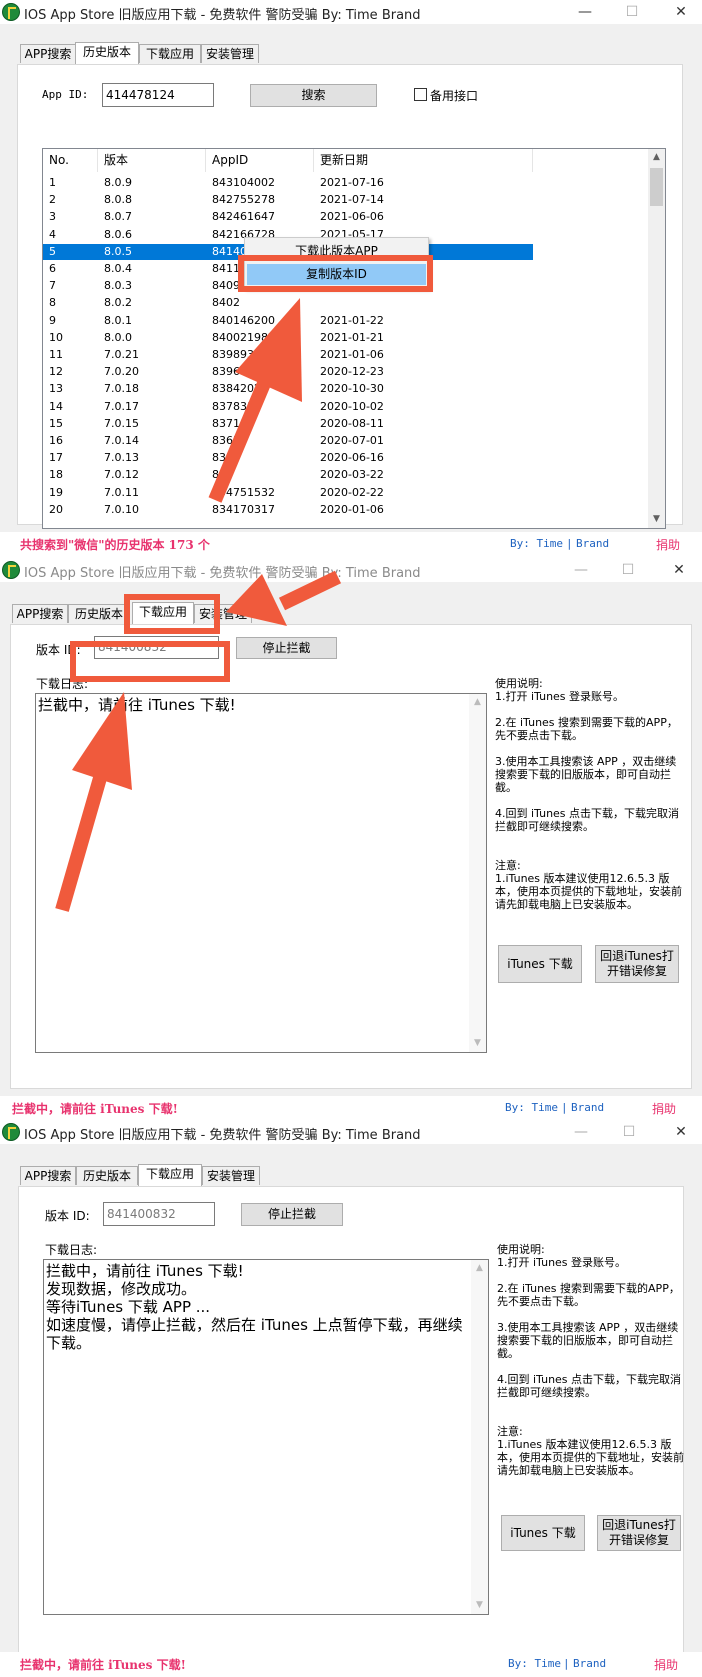 This screenshot has width=702, height=1677. I want to click on arrow-to-copy-id, so click(255, 400).